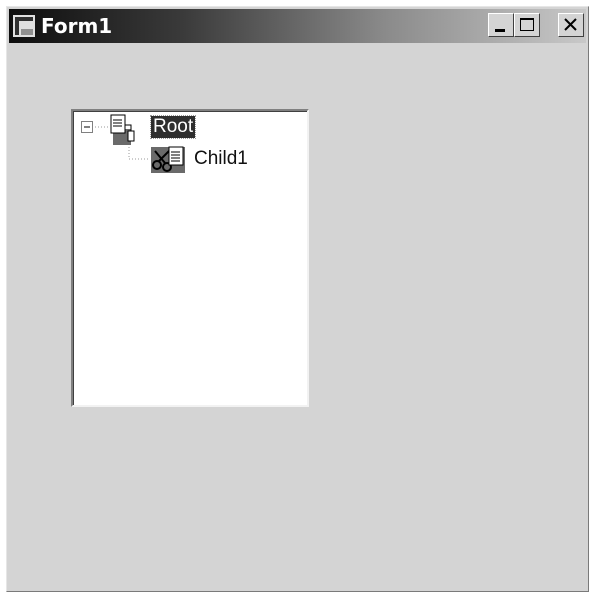 This screenshot has width=590, height=594. What do you see at coordinates (501, 25) in the screenshot?
I see `minimize-button` at bounding box center [501, 25].